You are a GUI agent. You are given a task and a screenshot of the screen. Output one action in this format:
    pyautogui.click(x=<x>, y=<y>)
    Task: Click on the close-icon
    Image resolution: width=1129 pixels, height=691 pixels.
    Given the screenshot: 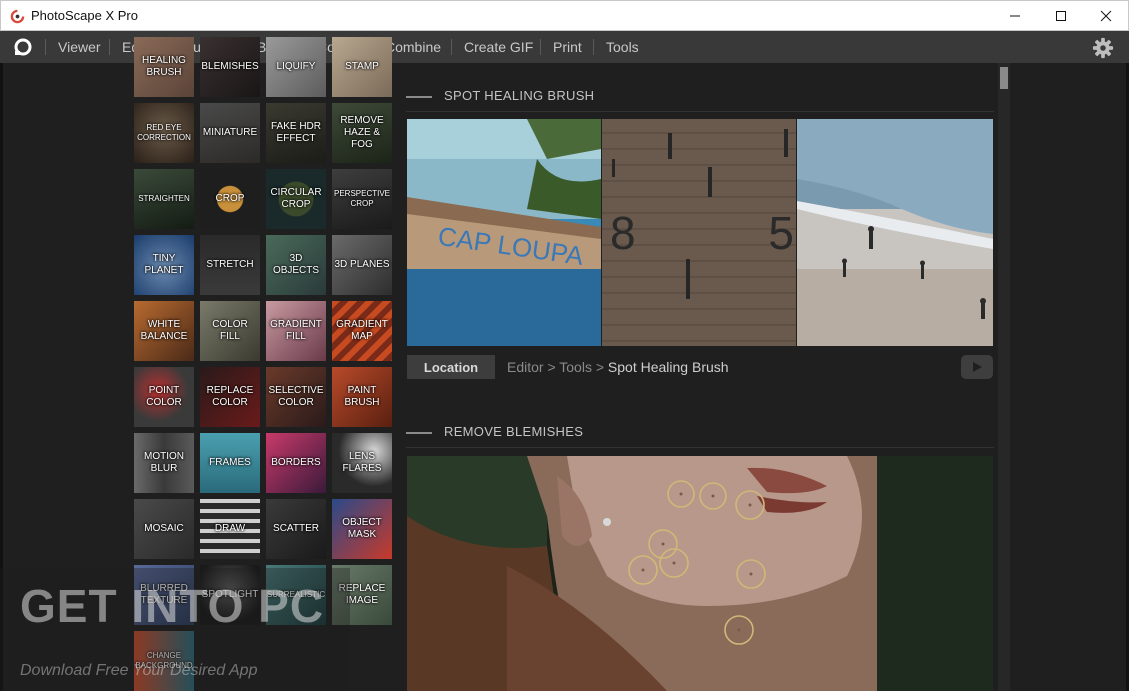 What is the action you would take?
    pyautogui.click(x=1106, y=16)
    